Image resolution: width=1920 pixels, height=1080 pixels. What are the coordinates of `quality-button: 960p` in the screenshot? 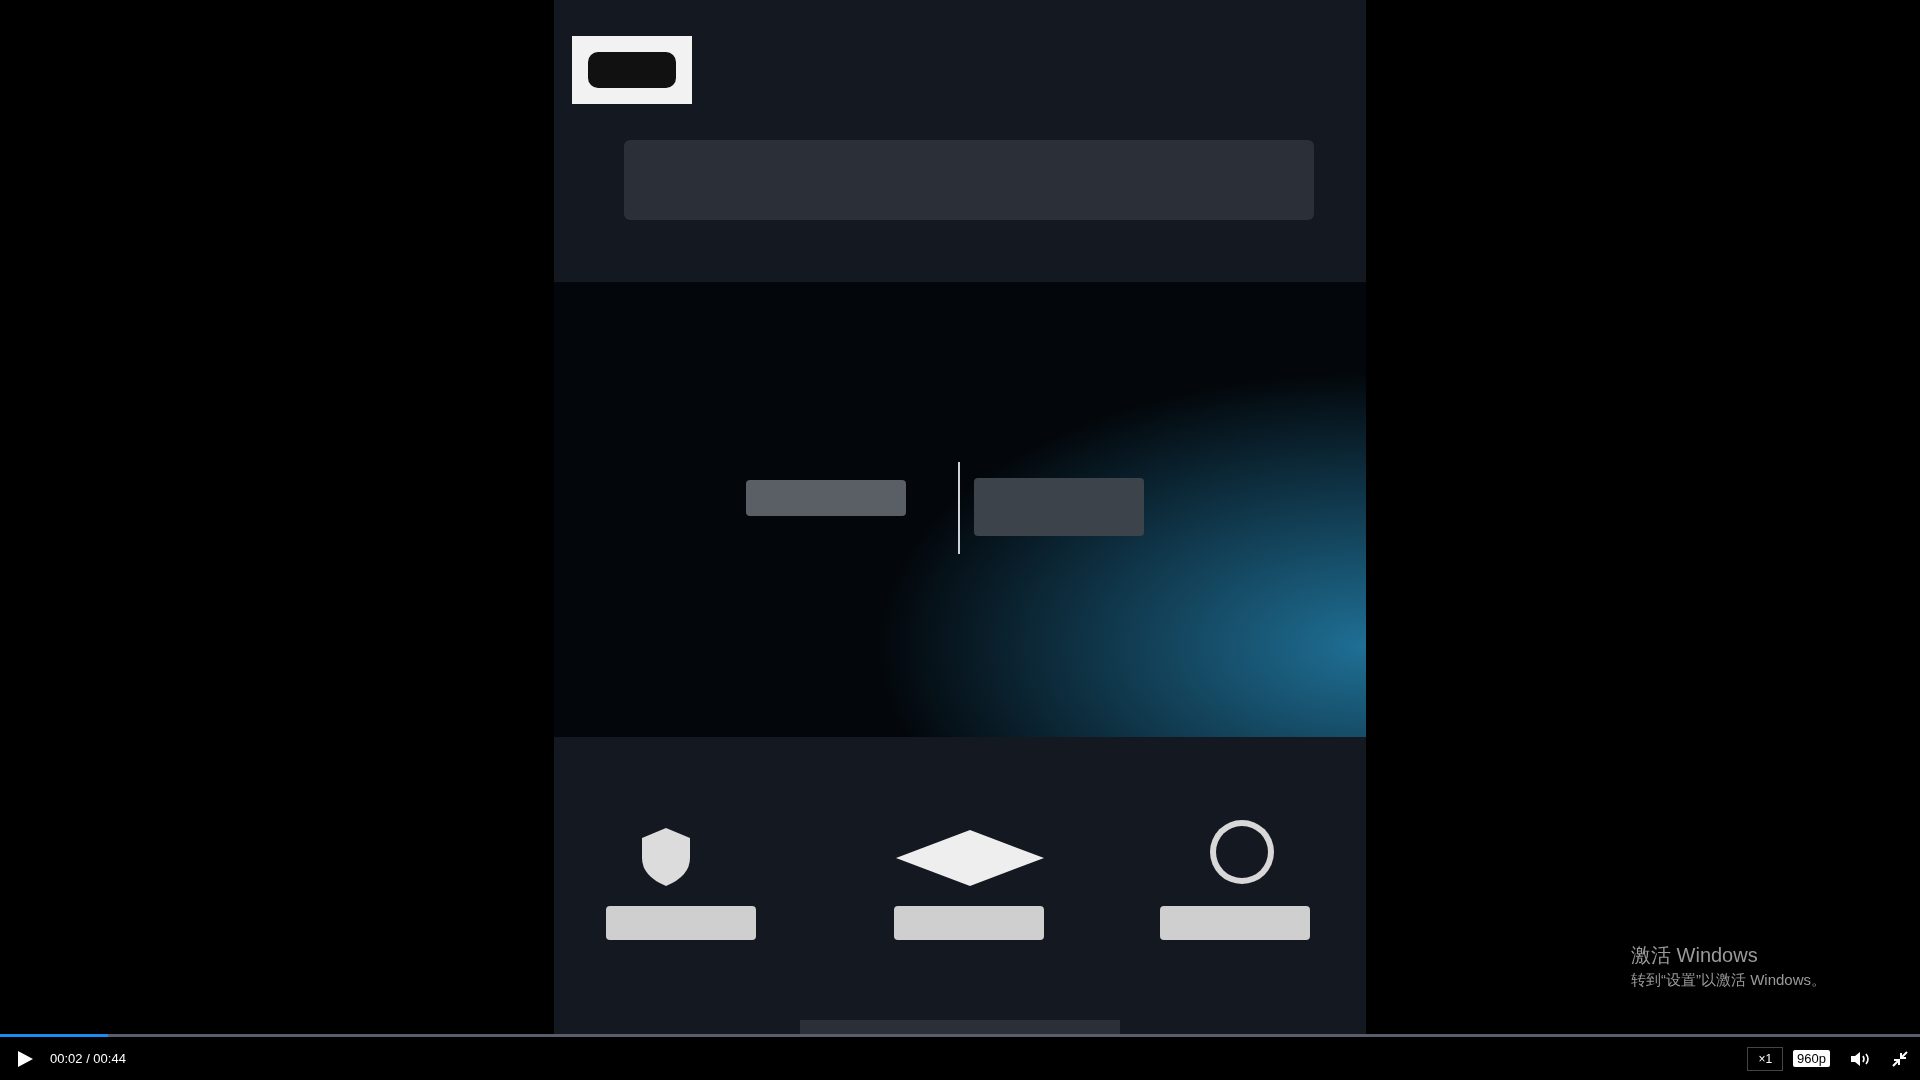 It's located at (1811, 1058).